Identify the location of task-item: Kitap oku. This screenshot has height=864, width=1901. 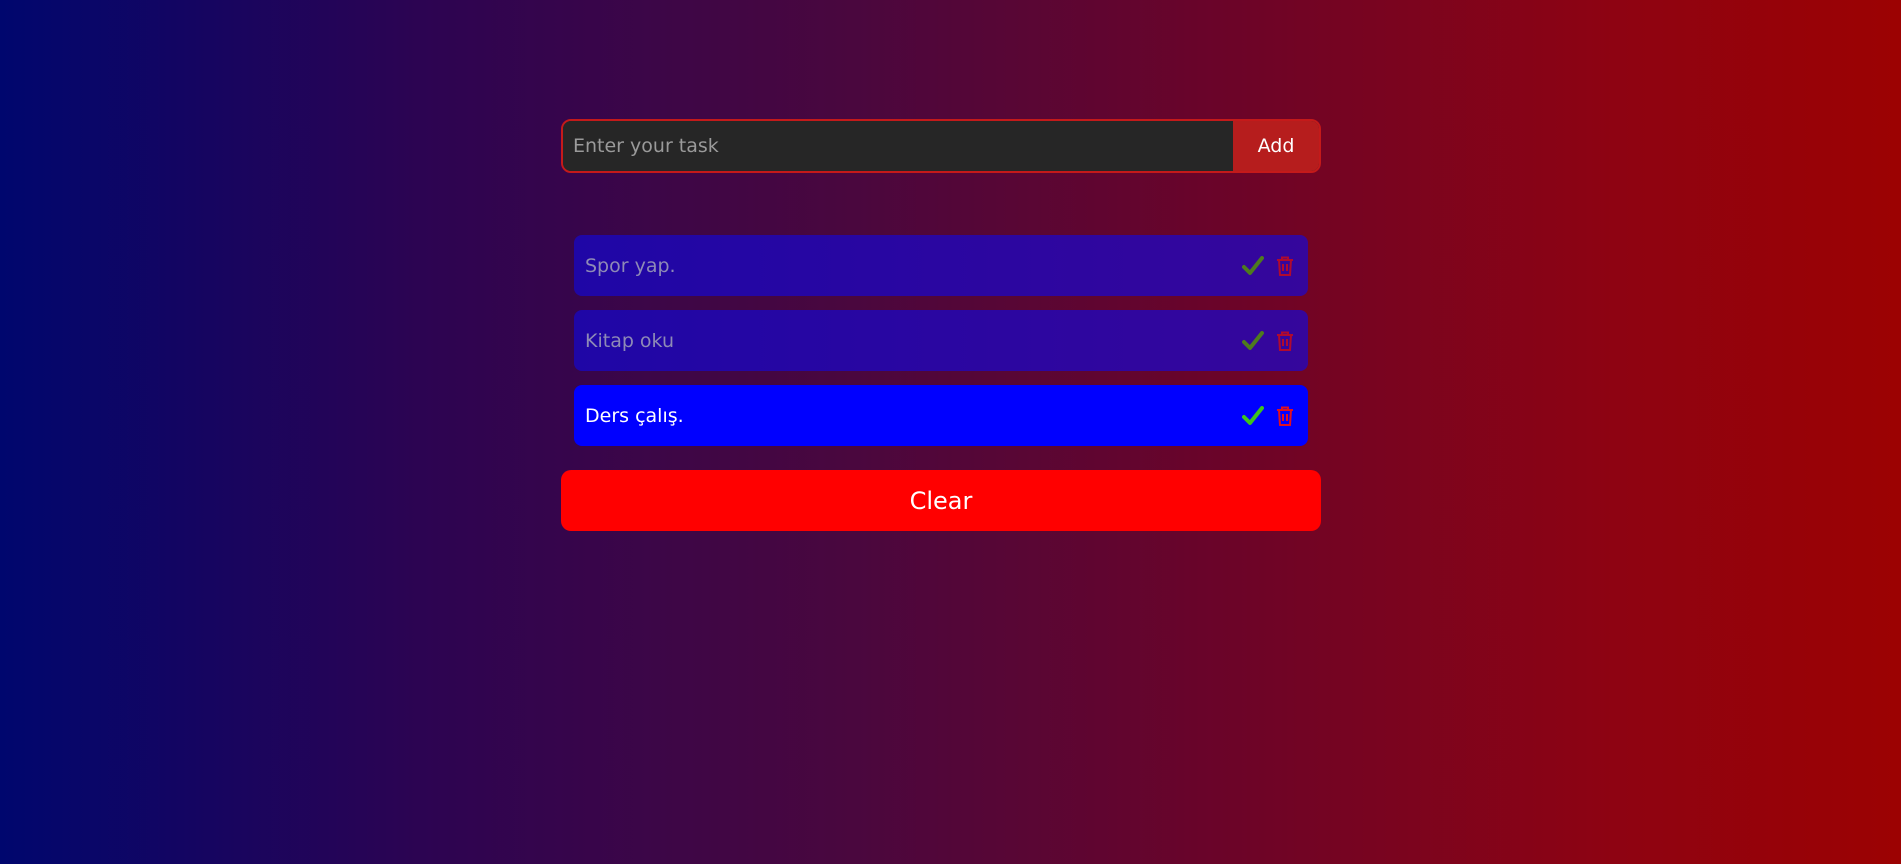
(941, 340).